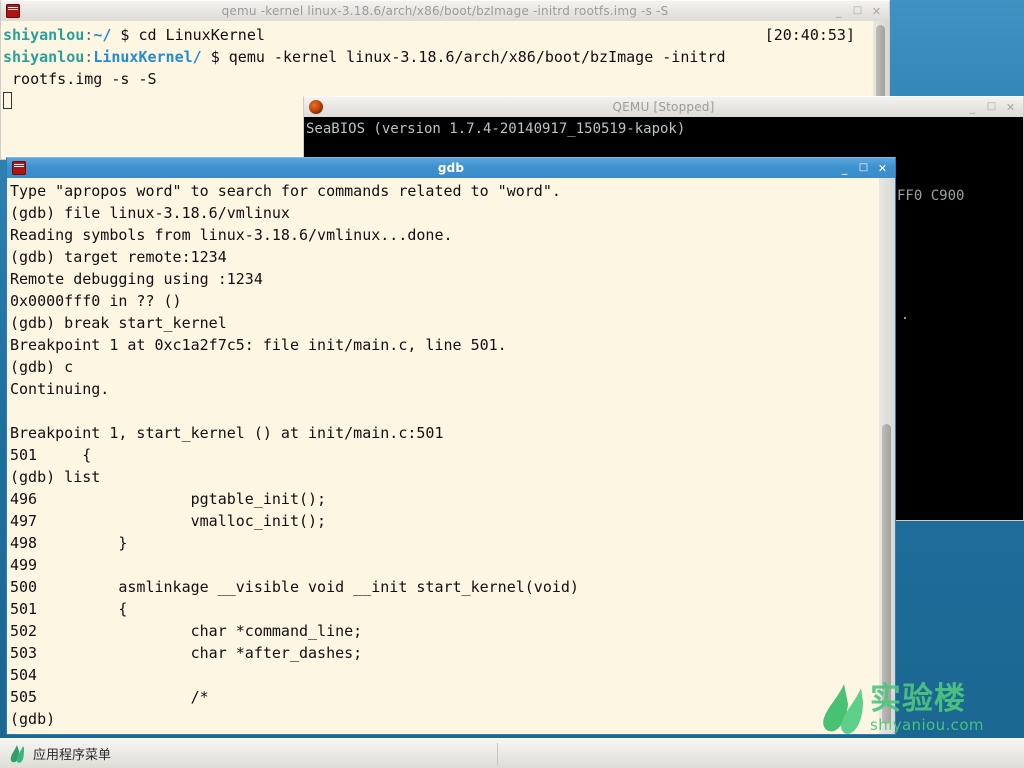 The height and width of the screenshot is (768, 1024). Describe the element at coordinates (72, 755) in the screenshot. I see `app-menu-label: 应用程序菜单` at that location.